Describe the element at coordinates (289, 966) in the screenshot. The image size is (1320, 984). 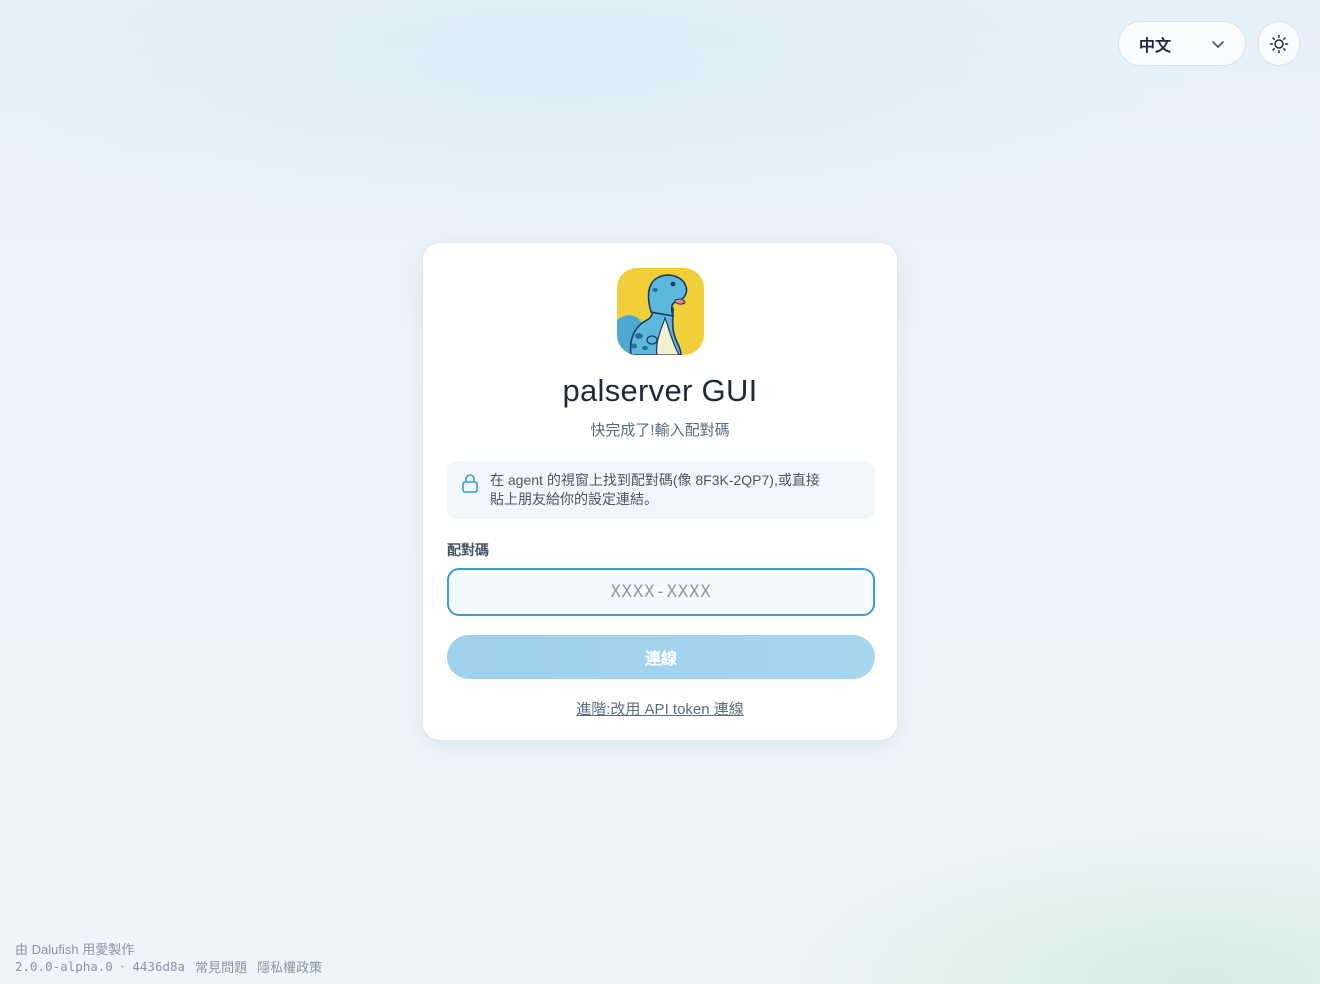
I see `privacy-policy-link: 隱私權政策` at that location.